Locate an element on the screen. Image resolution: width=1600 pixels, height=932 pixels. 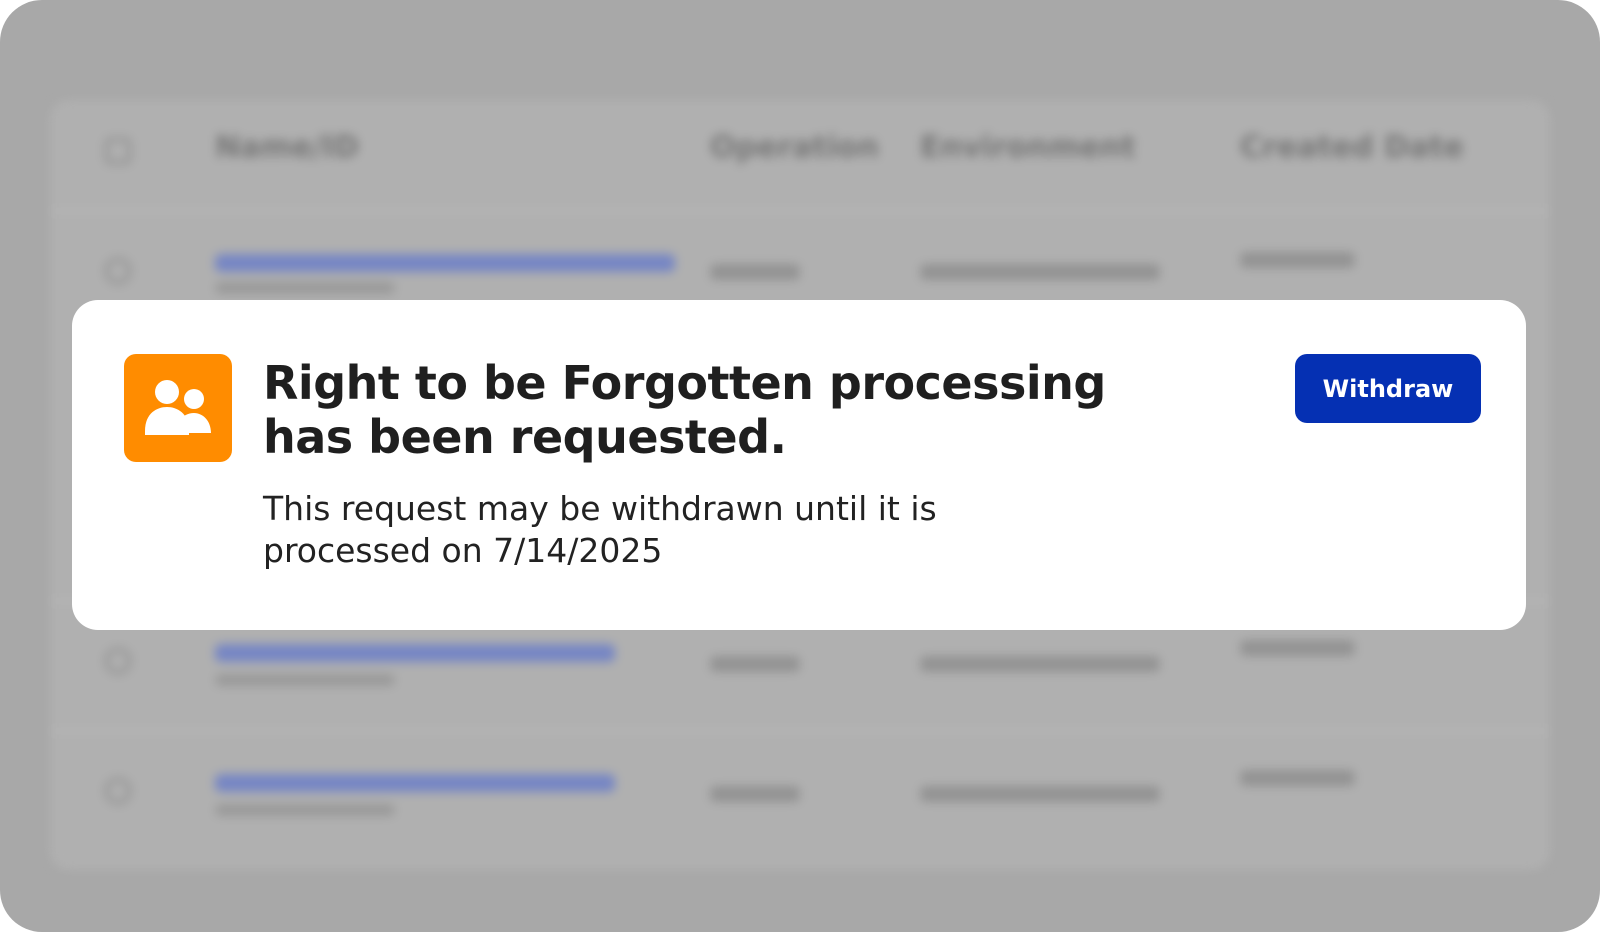
column-name-id: Name/ID is located at coordinates (287, 147).